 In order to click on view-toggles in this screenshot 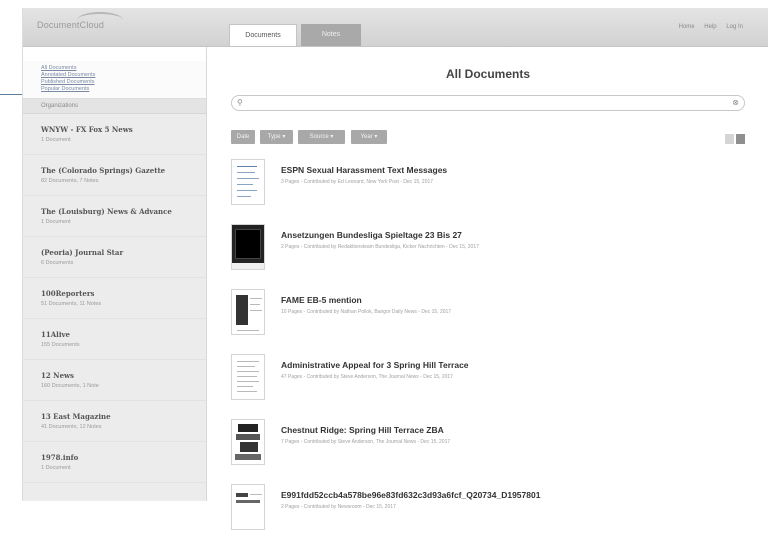, I will do `click(734, 140)`.